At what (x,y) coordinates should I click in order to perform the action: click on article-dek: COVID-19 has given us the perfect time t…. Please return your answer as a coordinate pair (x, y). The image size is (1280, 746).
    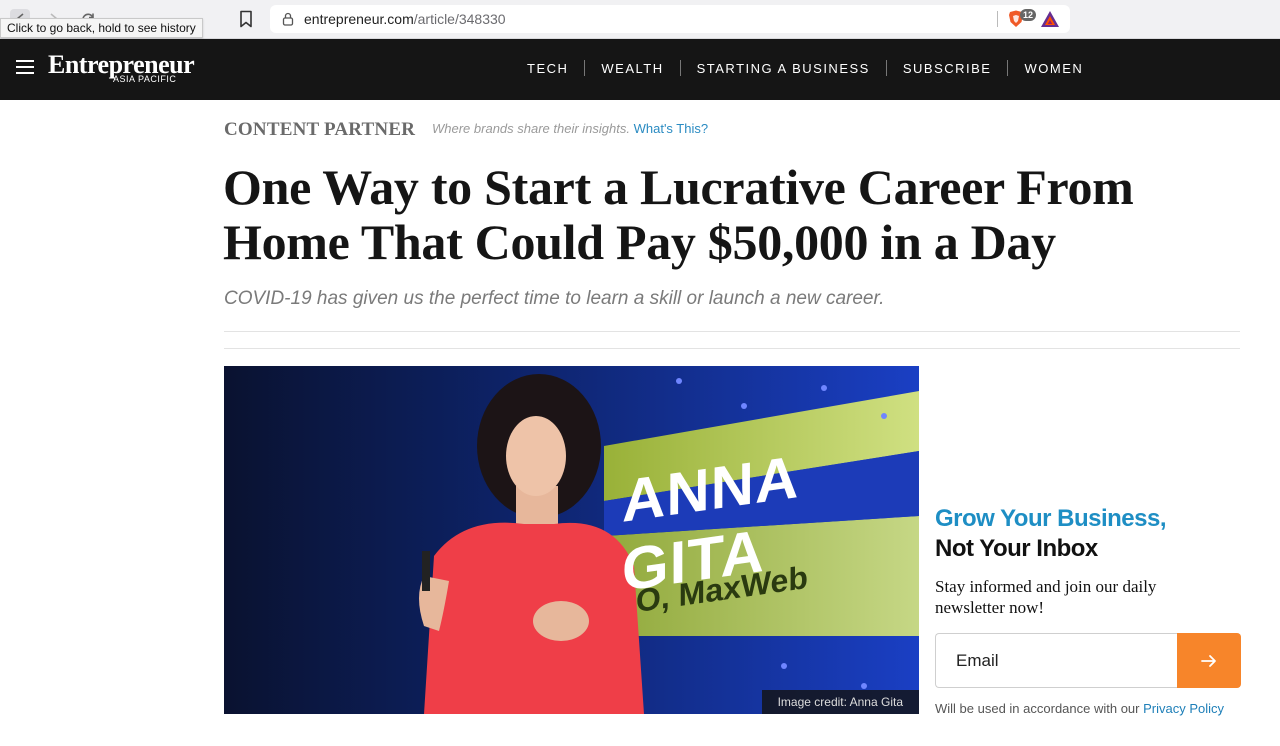
    Looking at the image, I should click on (554, 298).